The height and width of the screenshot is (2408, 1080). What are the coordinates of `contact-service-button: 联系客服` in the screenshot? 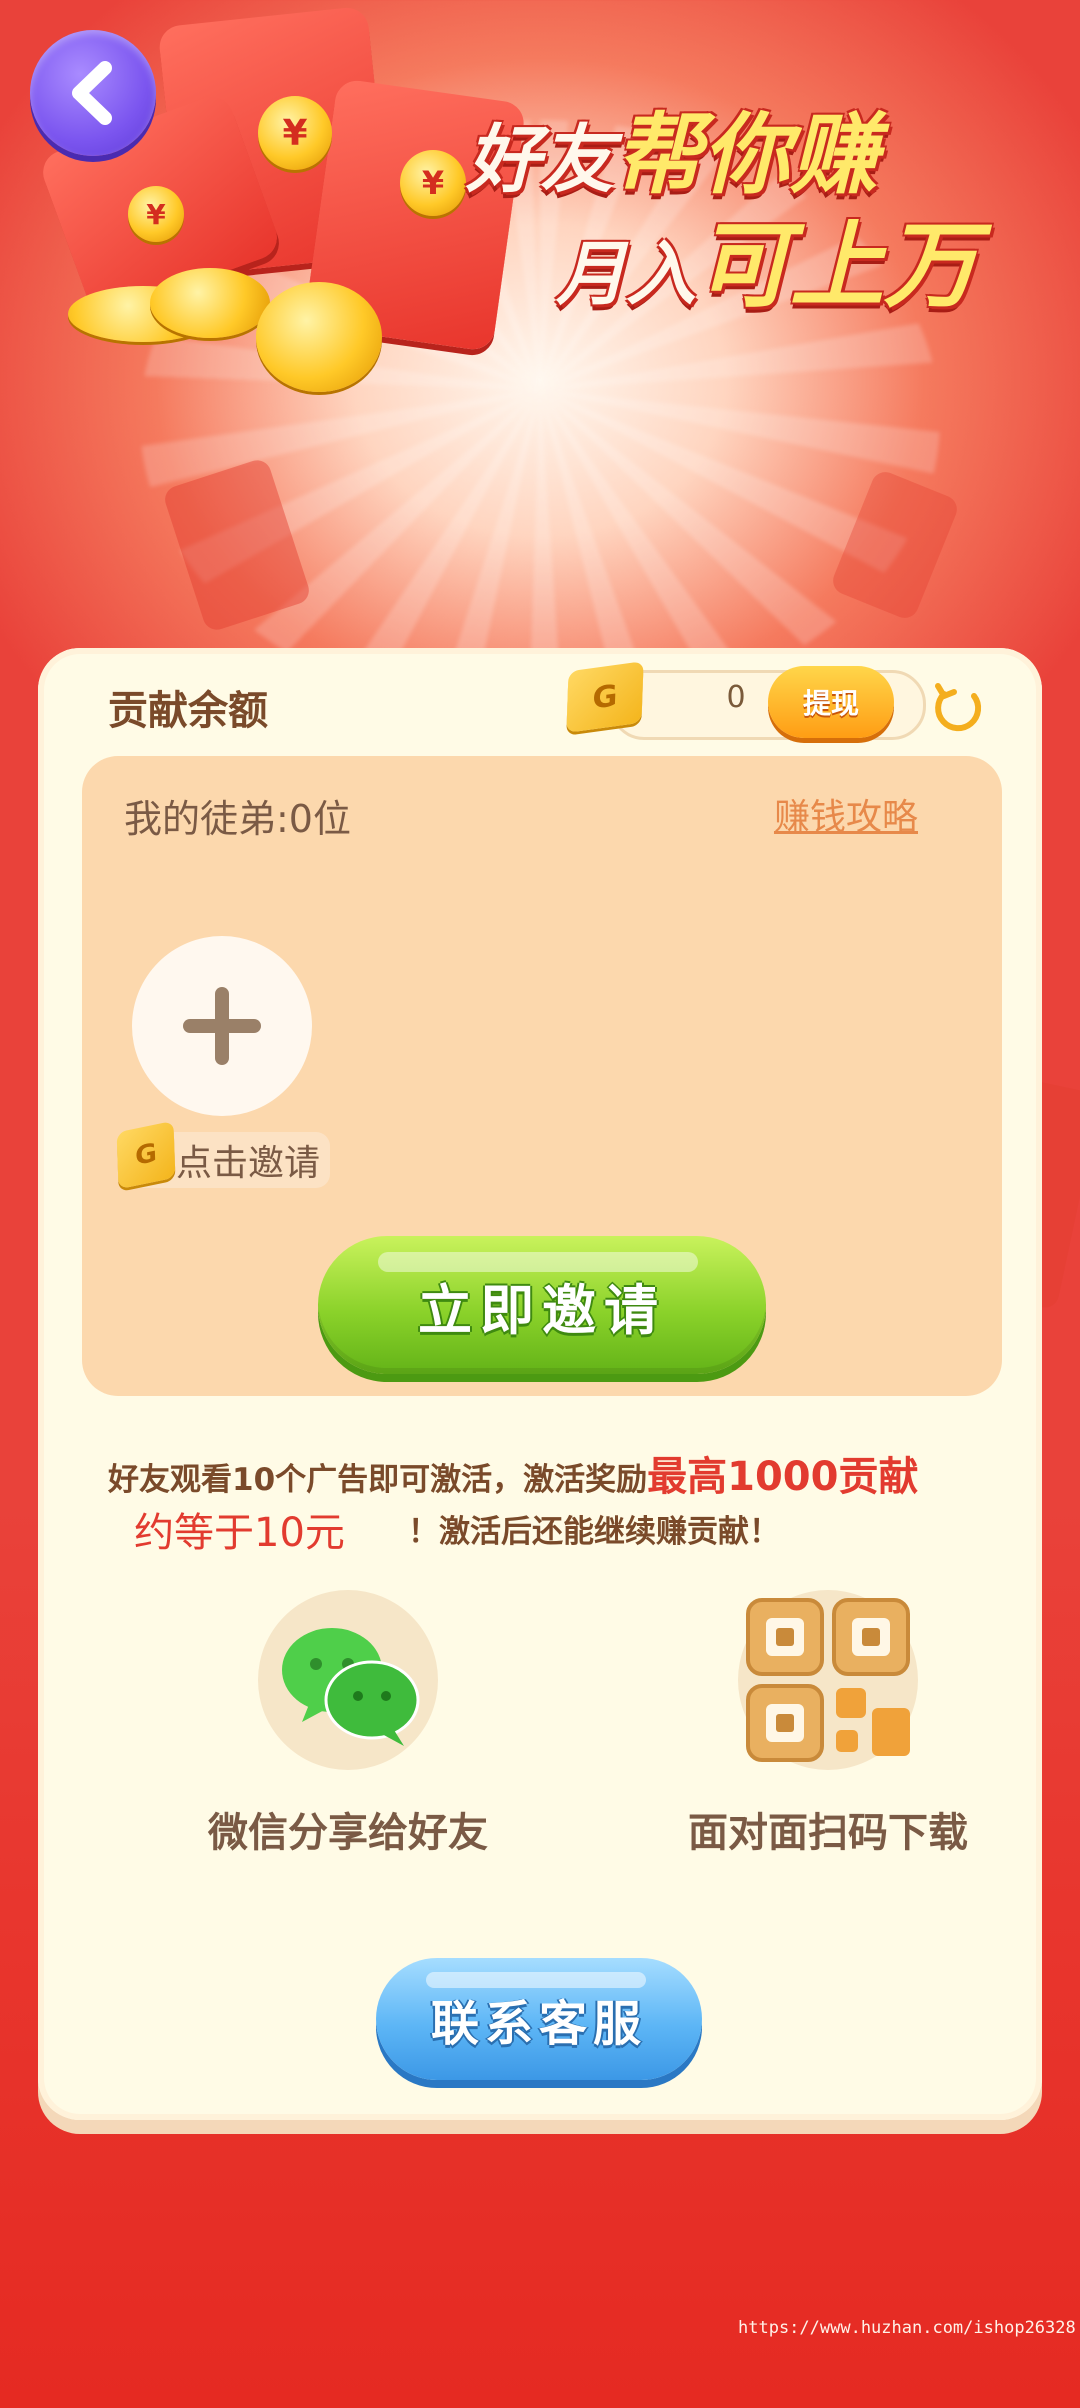 It's located at (539, 2019).